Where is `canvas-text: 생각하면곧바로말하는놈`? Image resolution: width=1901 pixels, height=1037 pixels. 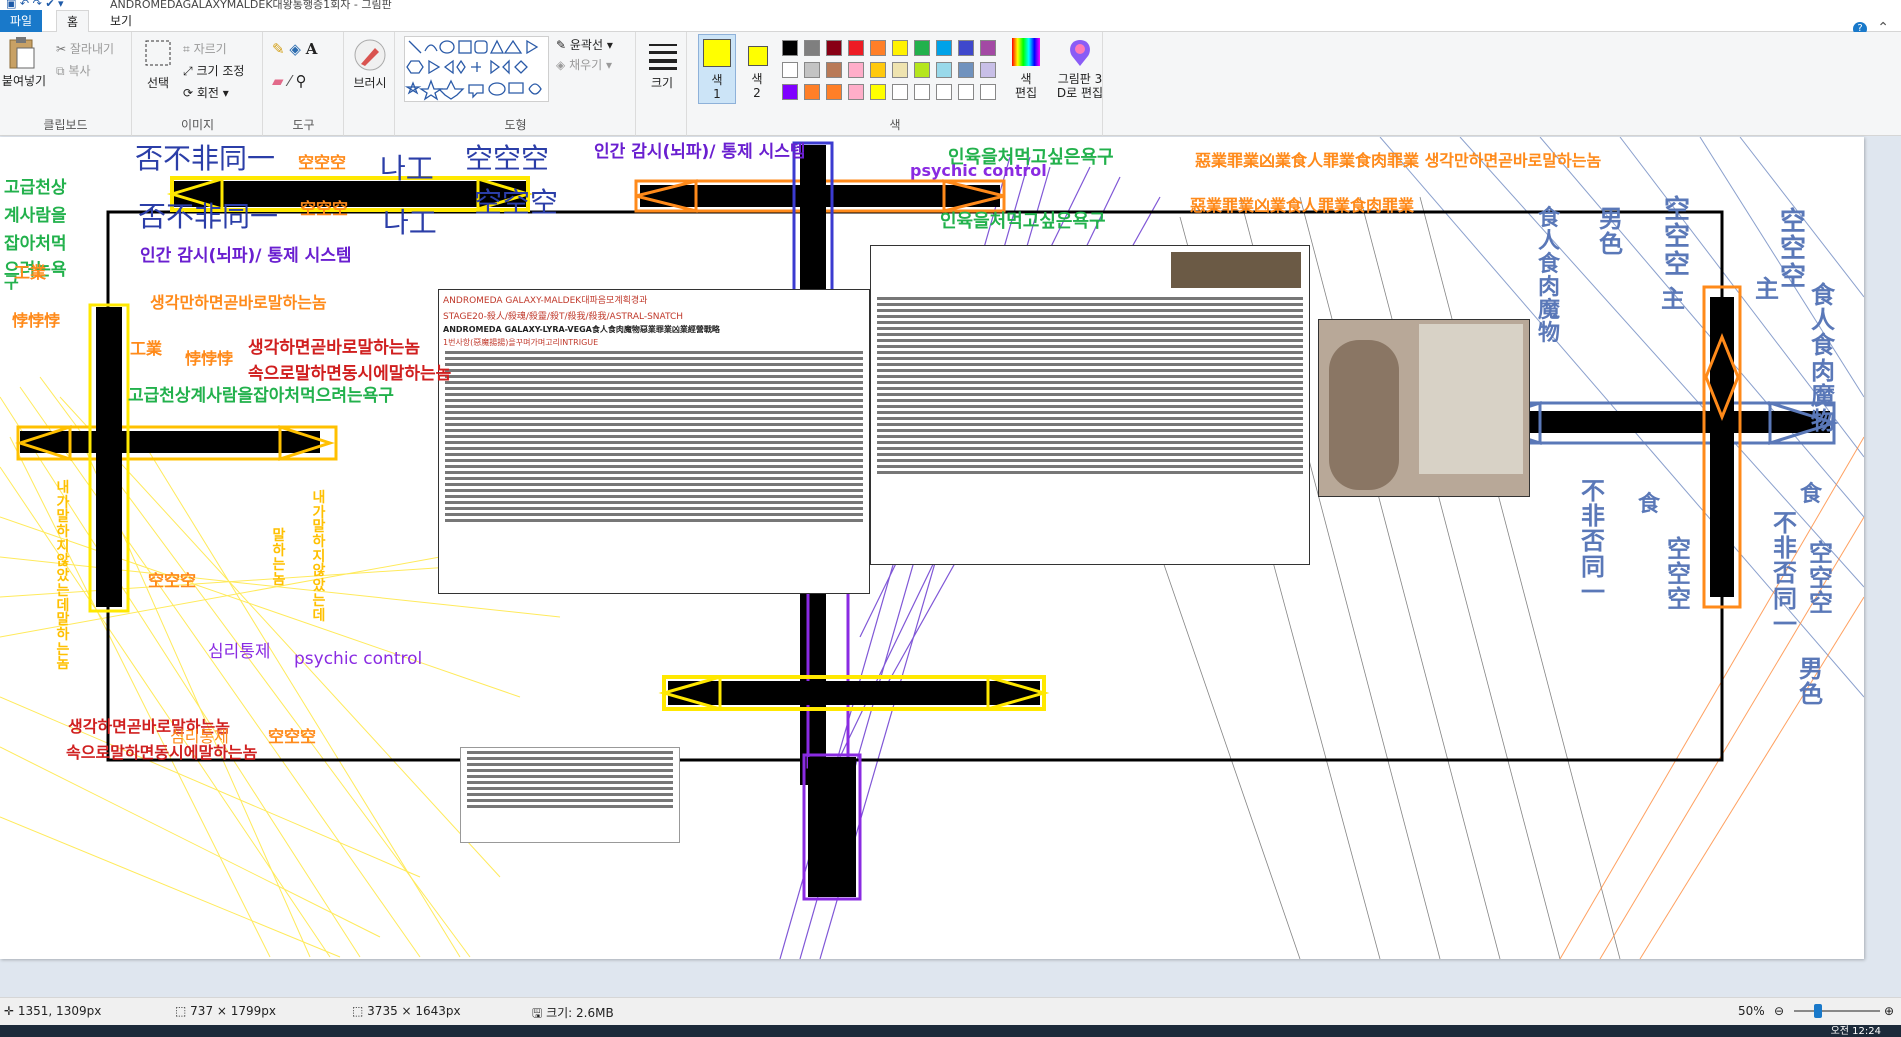 canvas-text: 생각하면곧바로말하는놈 is located at coordinates (334, 348).